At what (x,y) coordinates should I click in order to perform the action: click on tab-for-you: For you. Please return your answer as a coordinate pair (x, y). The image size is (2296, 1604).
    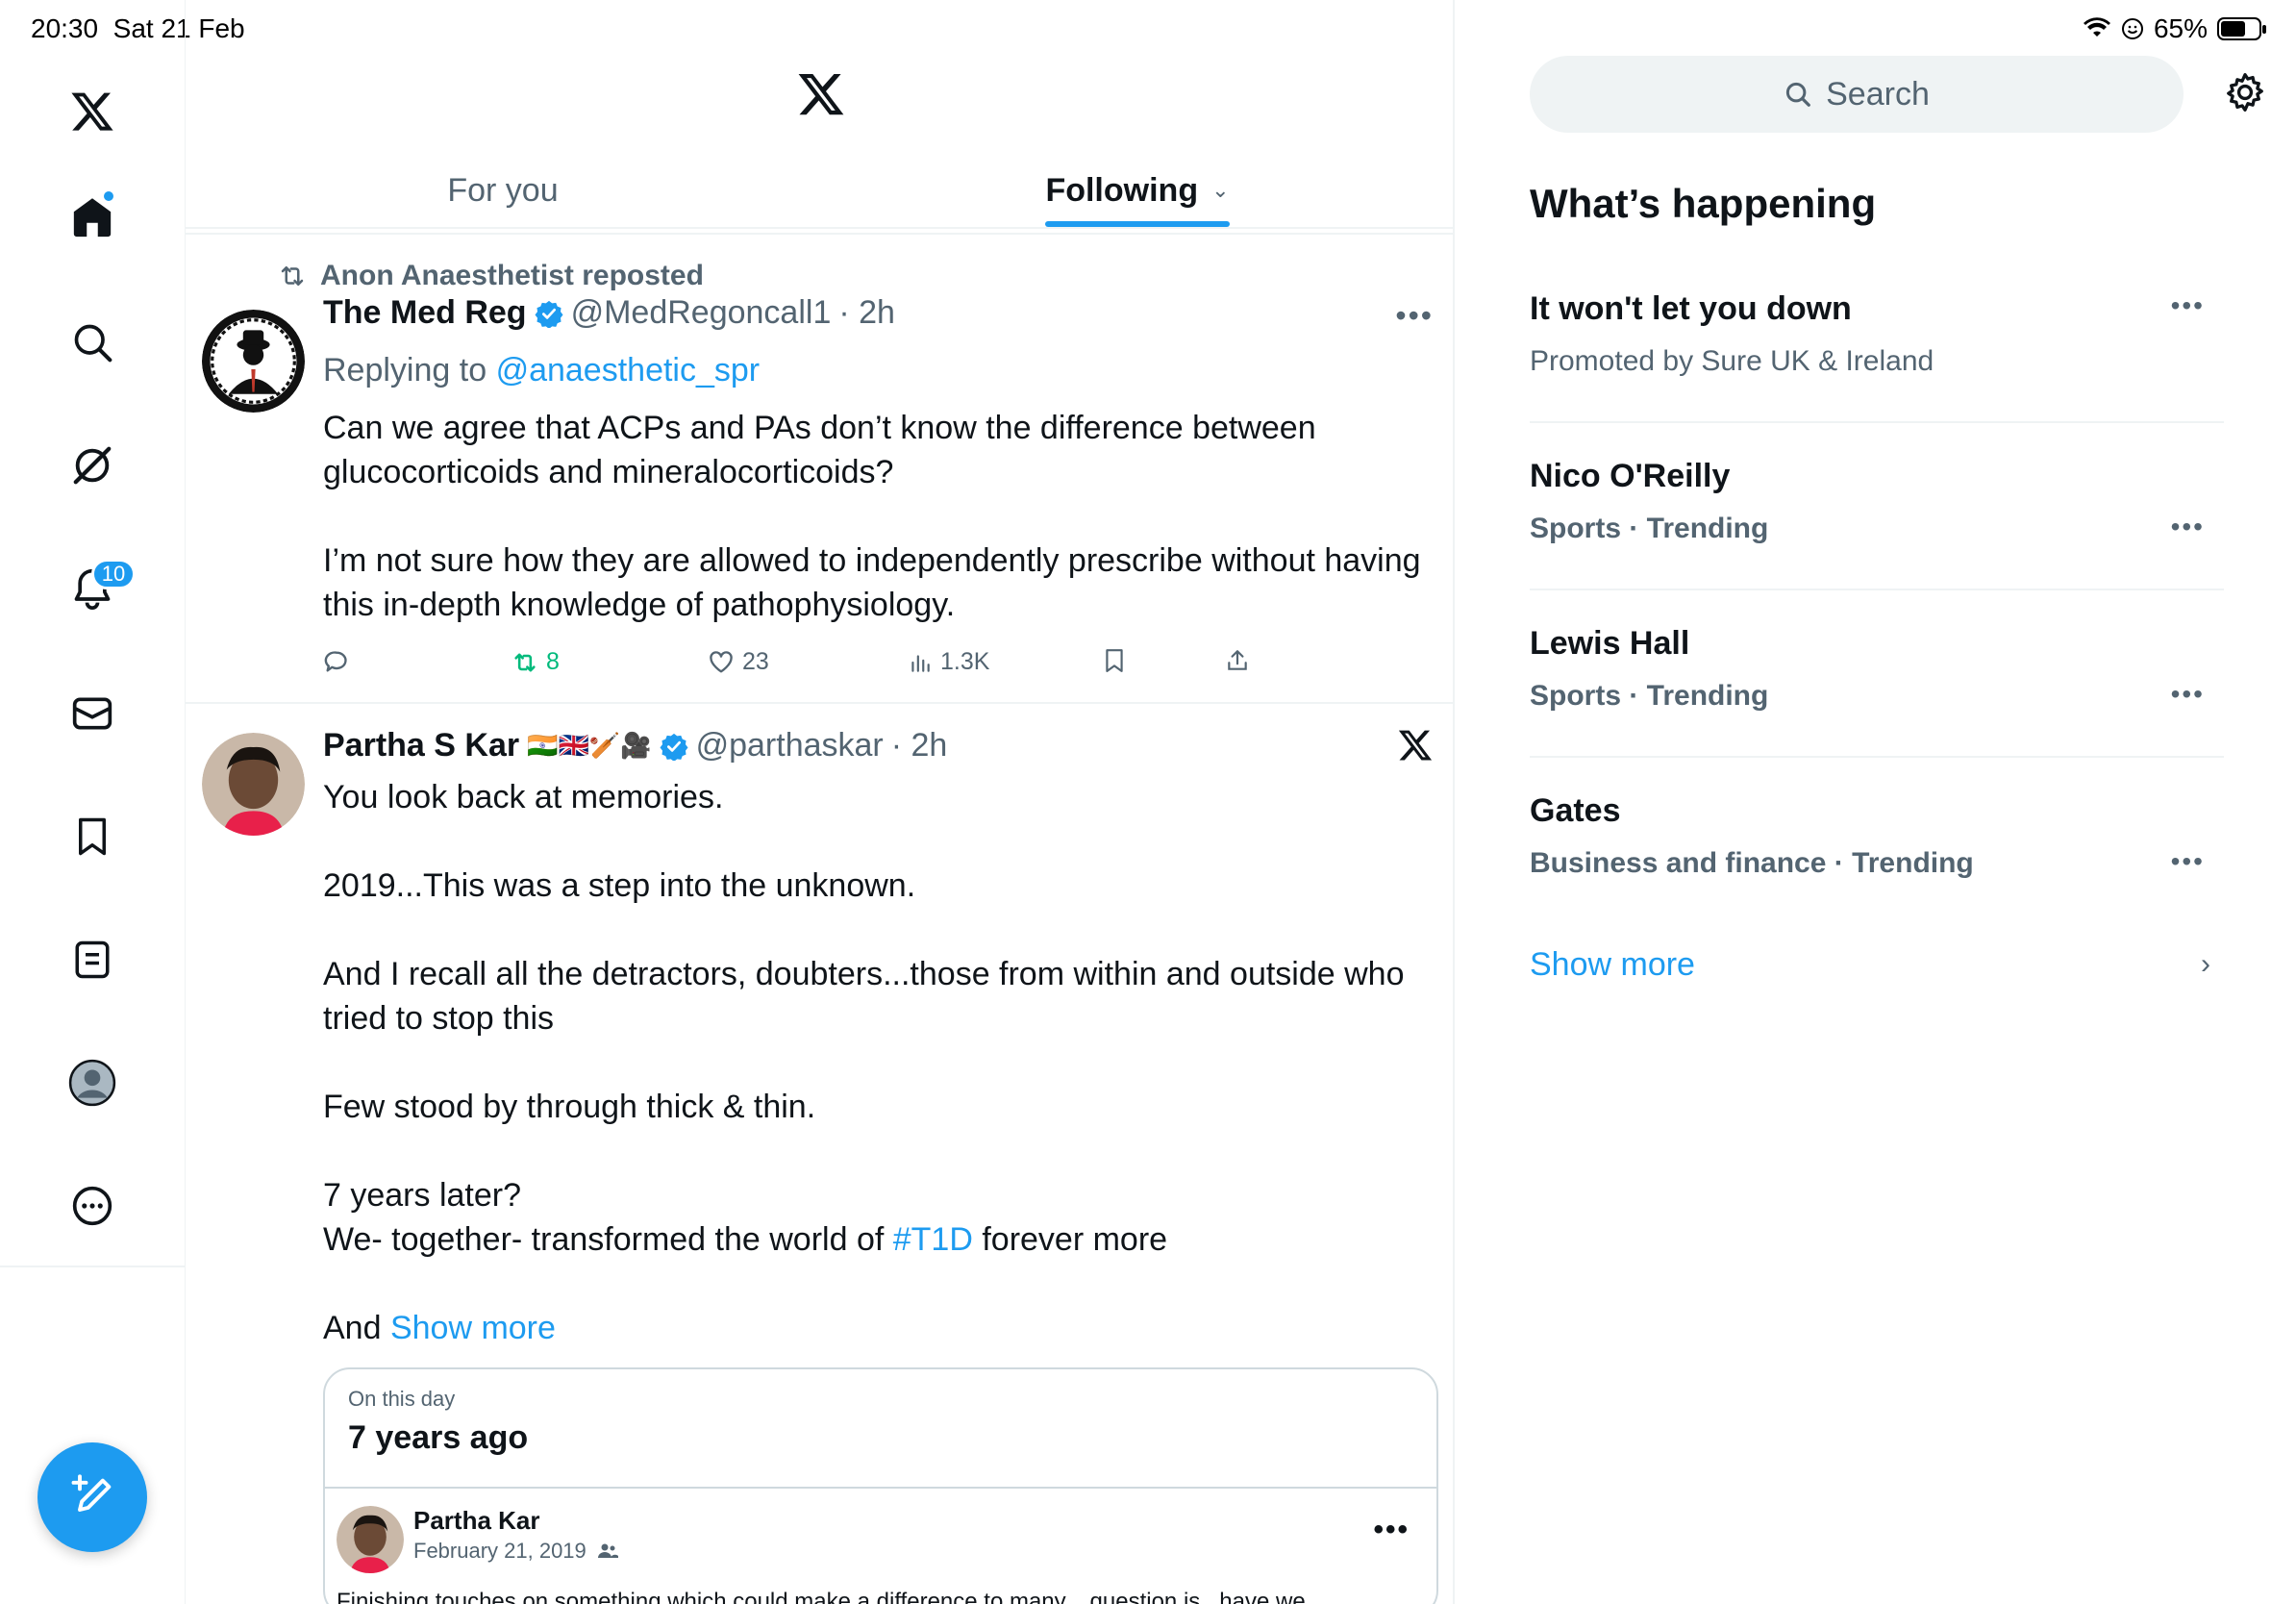
    Looking at the image, I should click on (503, 190).